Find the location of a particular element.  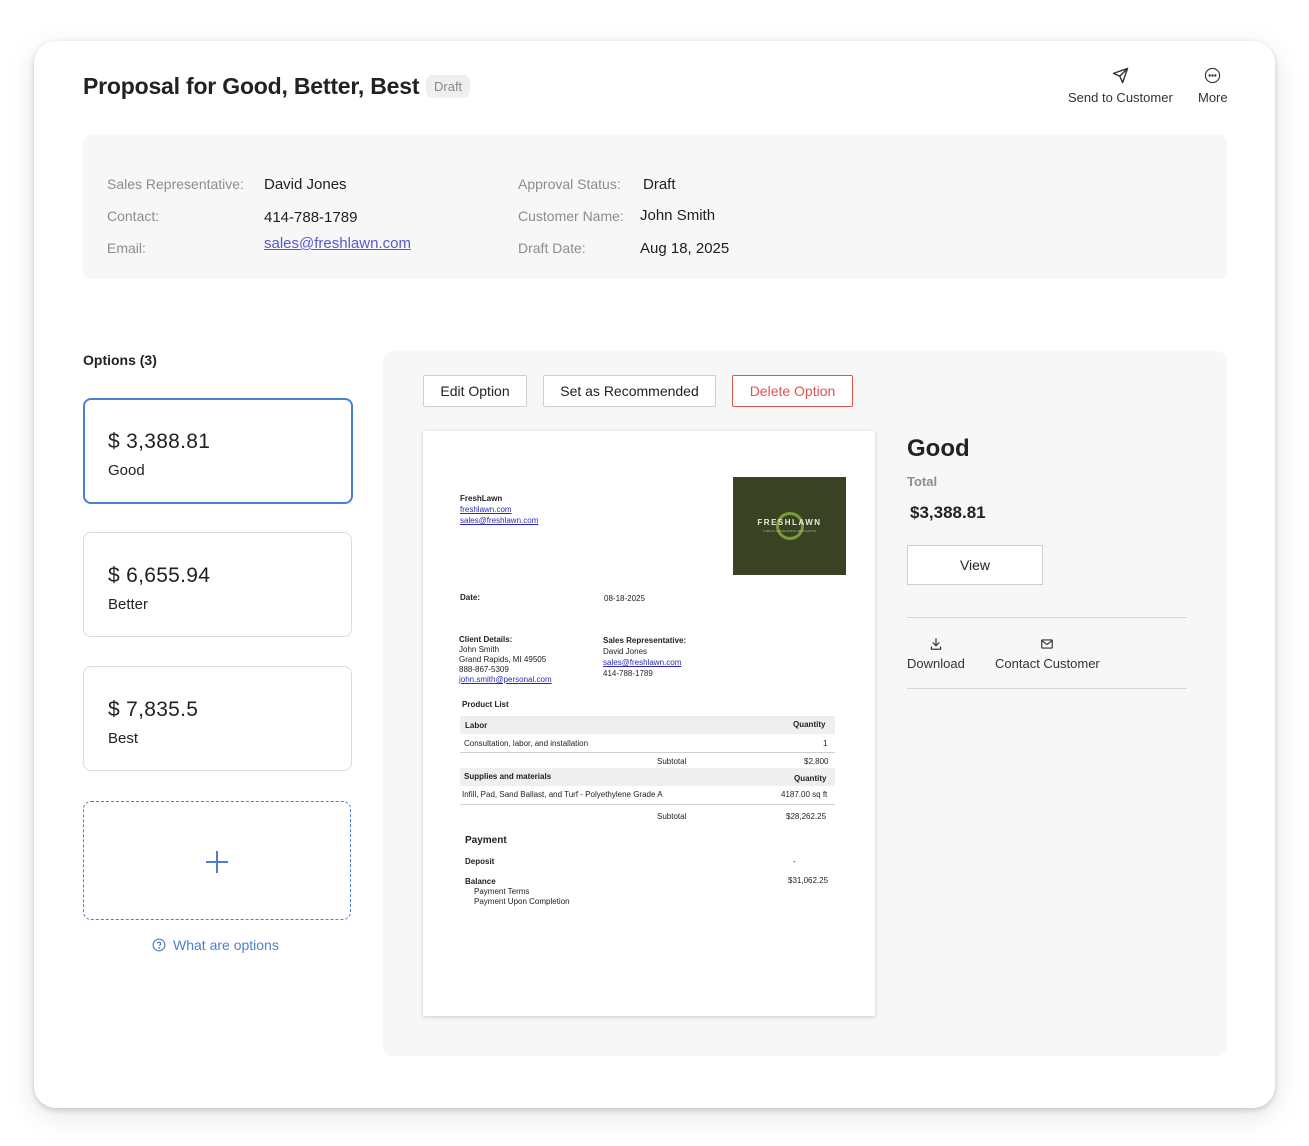

freshlawn-logo: FRESHLAWN TURF & LANDSCAPING SPECIALISTS is located at coordinates (789, 526).